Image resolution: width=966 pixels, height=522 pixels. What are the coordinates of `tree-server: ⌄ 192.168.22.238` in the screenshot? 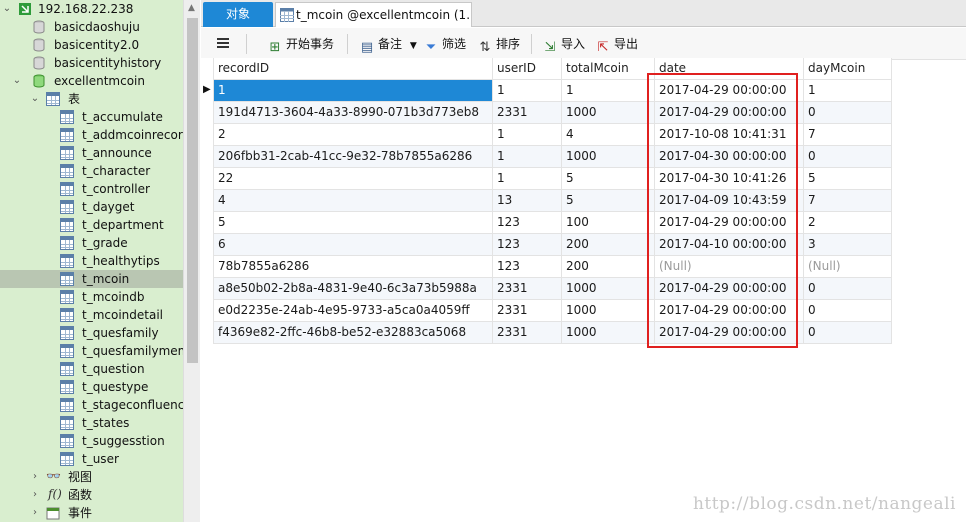 It's located at (91, 9).